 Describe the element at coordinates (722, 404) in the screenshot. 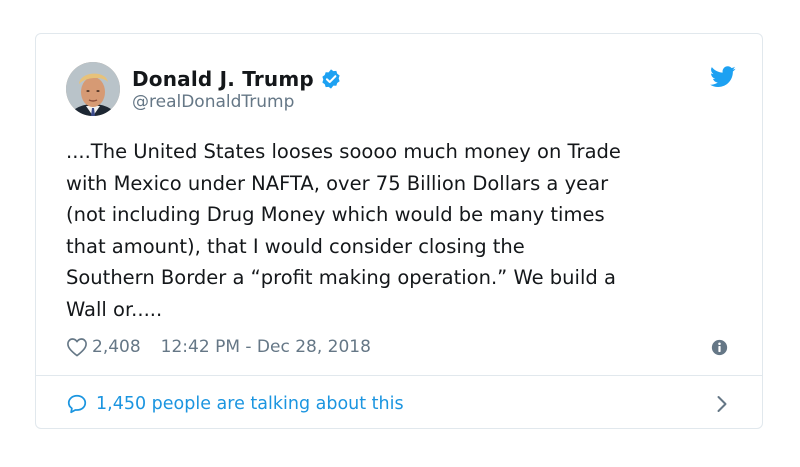

I see `chevron-right-icon` at that location.